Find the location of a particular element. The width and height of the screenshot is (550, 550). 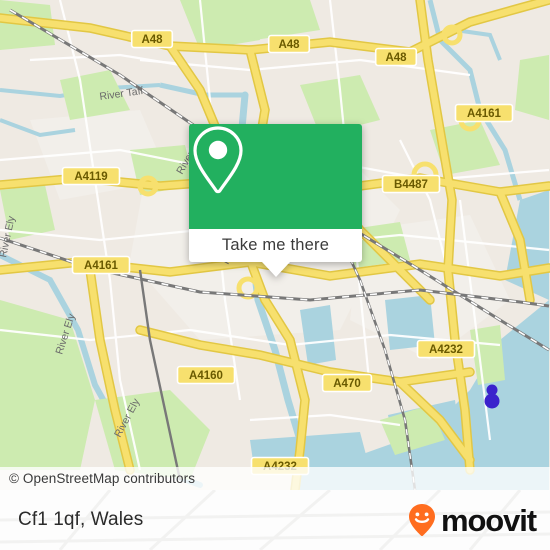

road-shield-label: A4119 is located at coordinates (90, 177).